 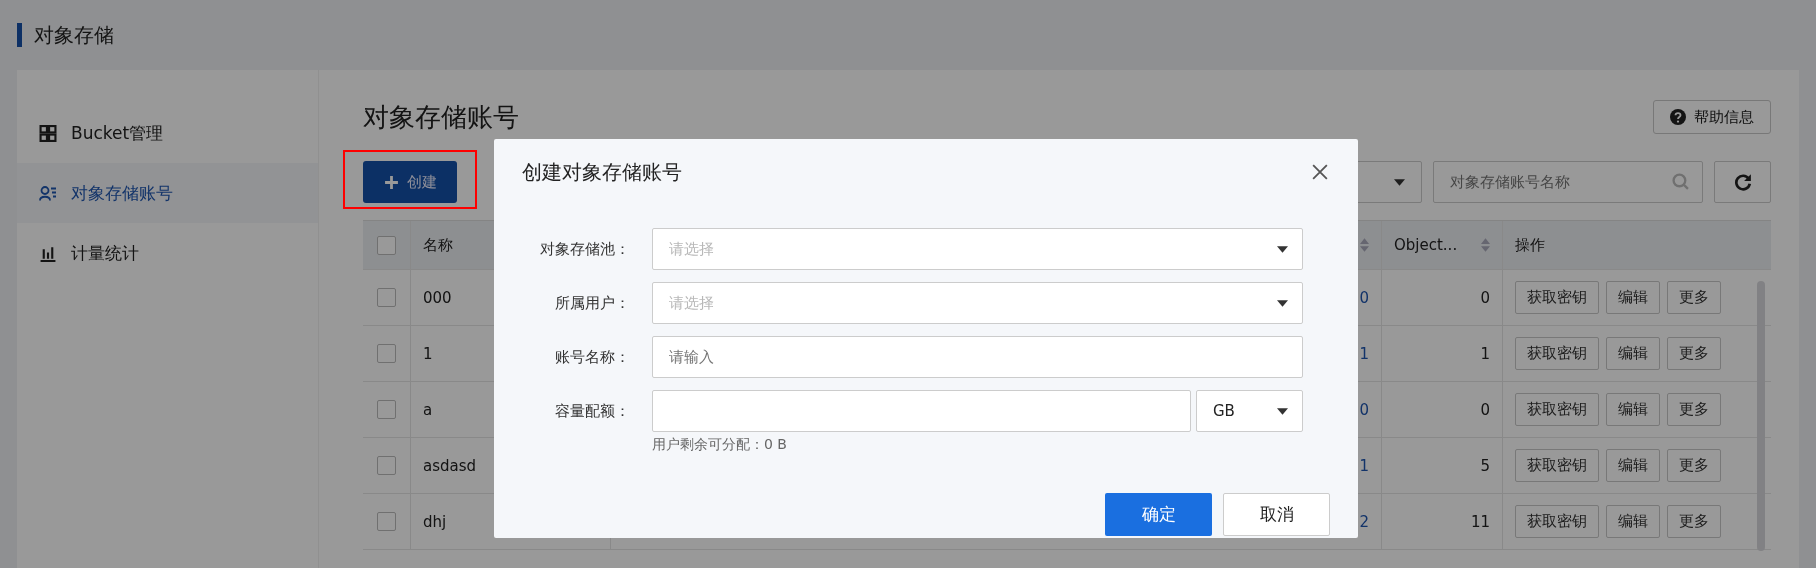 I want to click on sidebar-item: Bucket管理, so click(x=167, y=133).